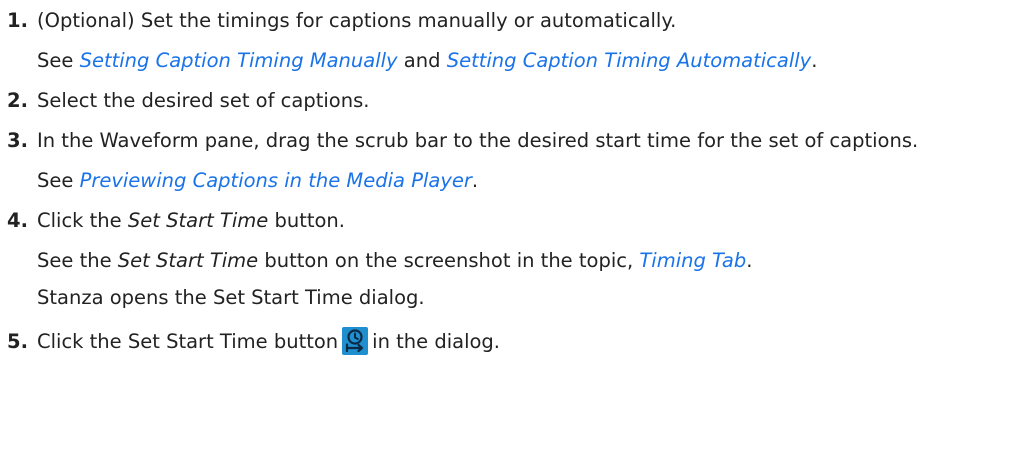  What do you see at coordinates (355, 341) in the screenshot?
I see `clock-start-icon` at bounding box center [355, 341].